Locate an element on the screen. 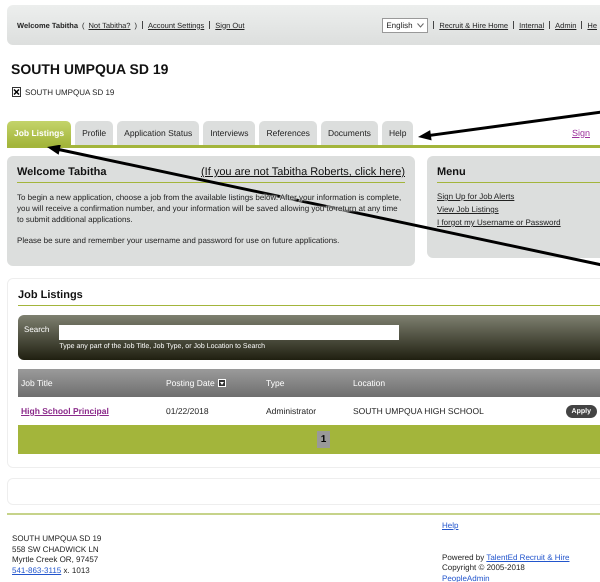  phone-link: 541-863-3115 is located at coordinates (37, 570).